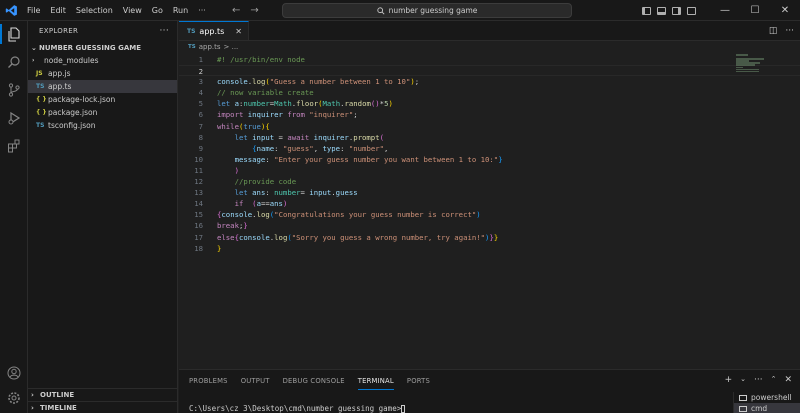 This screenshot has width=800, height=413. Describe the element at coordinates (295, 148) in the screenshot. I see `code-text: {name: "guess", type: "number",` at that location.